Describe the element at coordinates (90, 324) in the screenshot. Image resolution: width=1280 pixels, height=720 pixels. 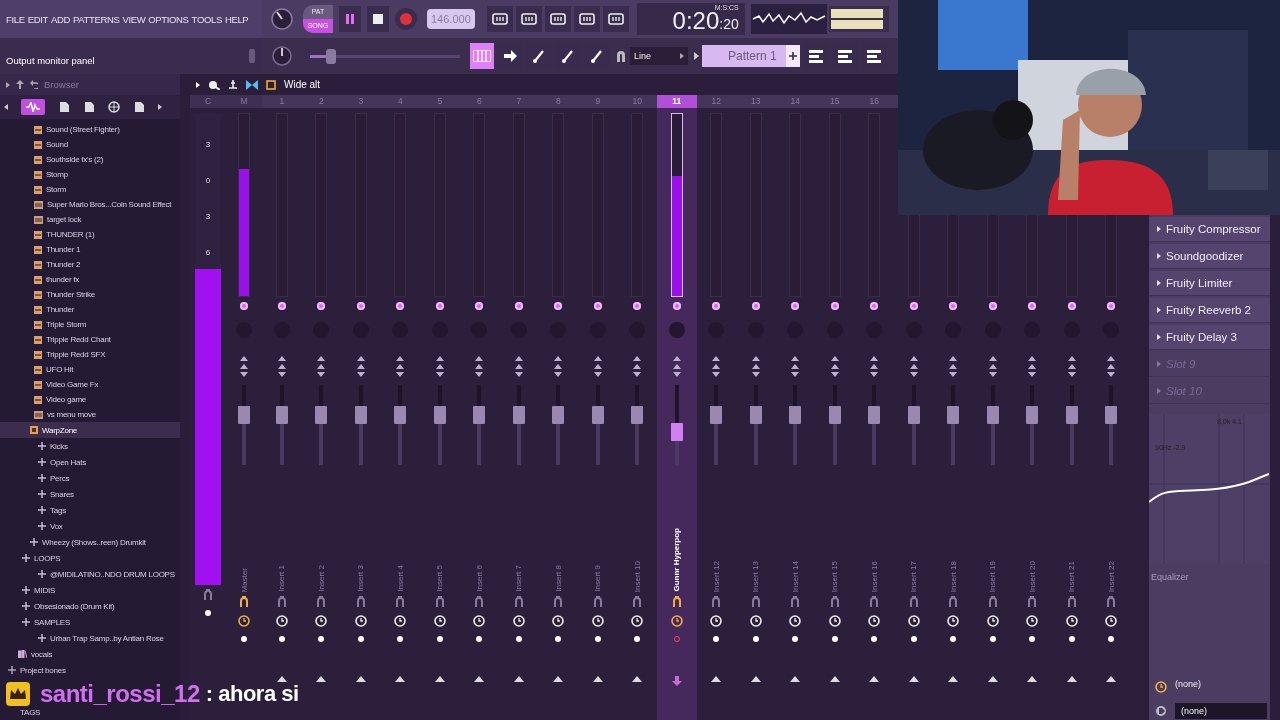
I see `browser-item: Triple Storm` at that location.